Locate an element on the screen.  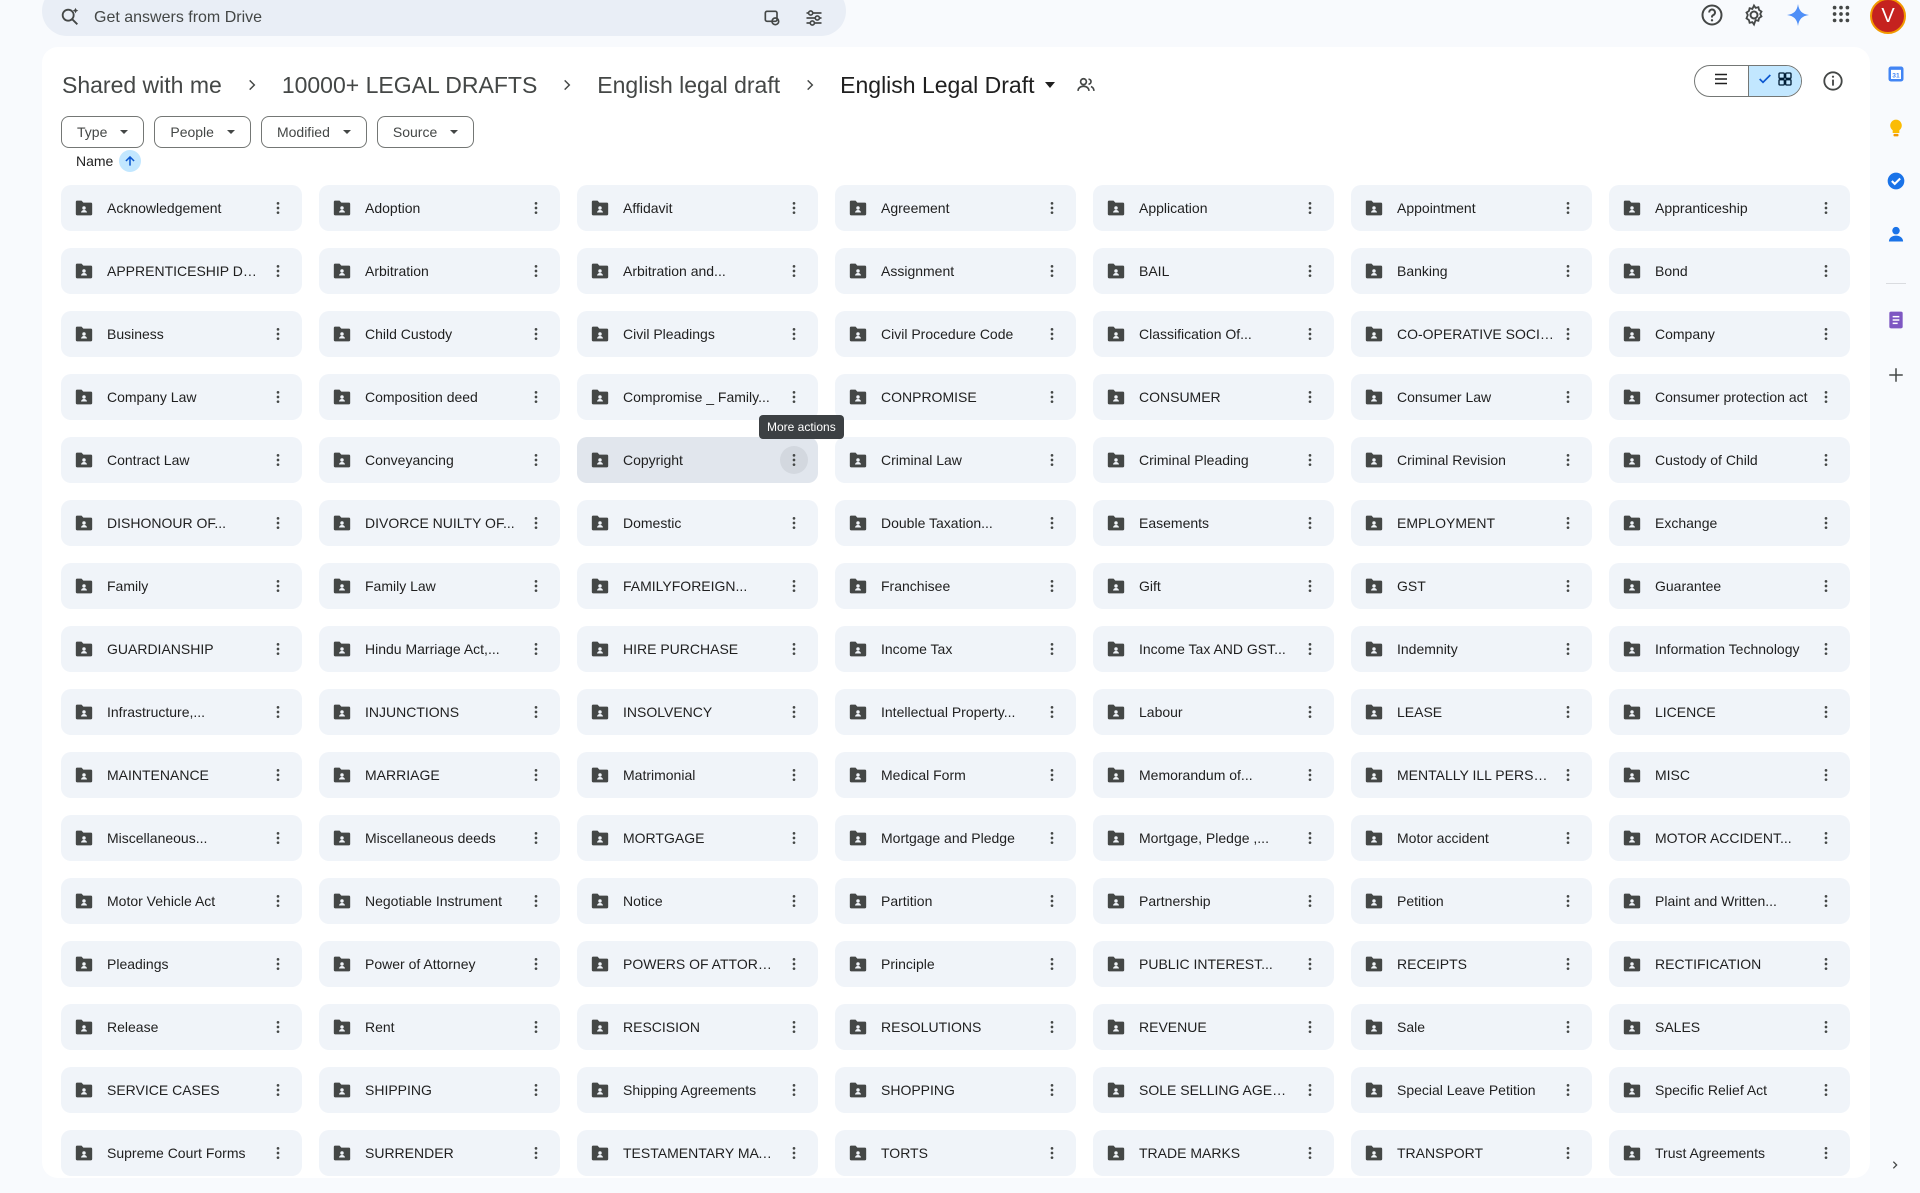
folder-item: Partnership is located at coordinates (1213, 901).